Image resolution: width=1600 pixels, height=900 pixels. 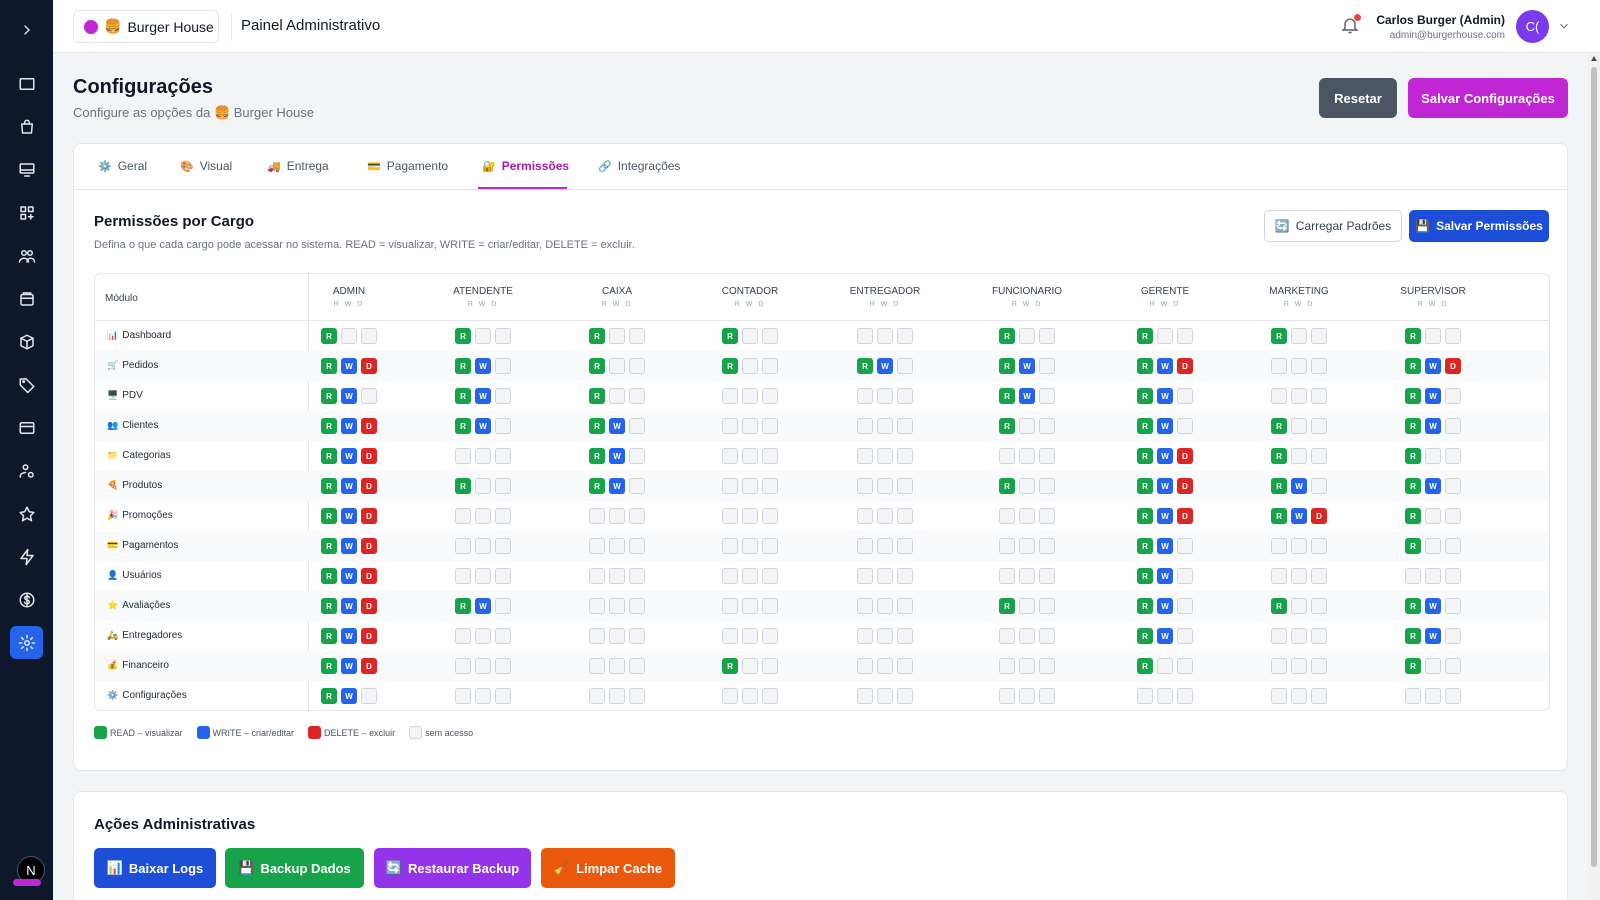 I want to click on delivery-user-icon, so click(x=26, y=470).